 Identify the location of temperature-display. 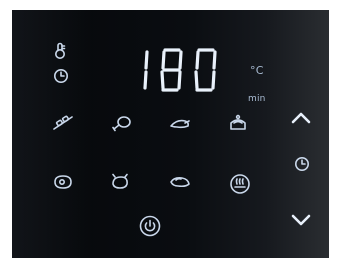
(180, 70).